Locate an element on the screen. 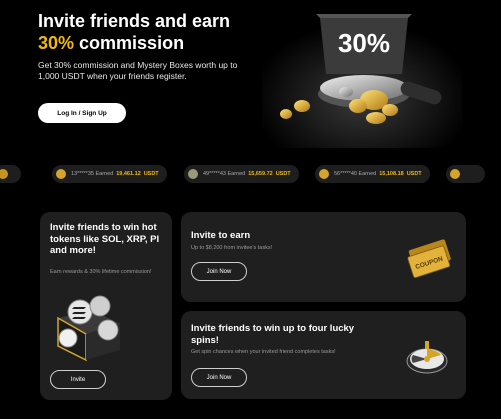 This screenshot has height=419, width=501. ticker-item: 49*****43 Earned 15,659.72 USDT is located at coordinates (241, 174).